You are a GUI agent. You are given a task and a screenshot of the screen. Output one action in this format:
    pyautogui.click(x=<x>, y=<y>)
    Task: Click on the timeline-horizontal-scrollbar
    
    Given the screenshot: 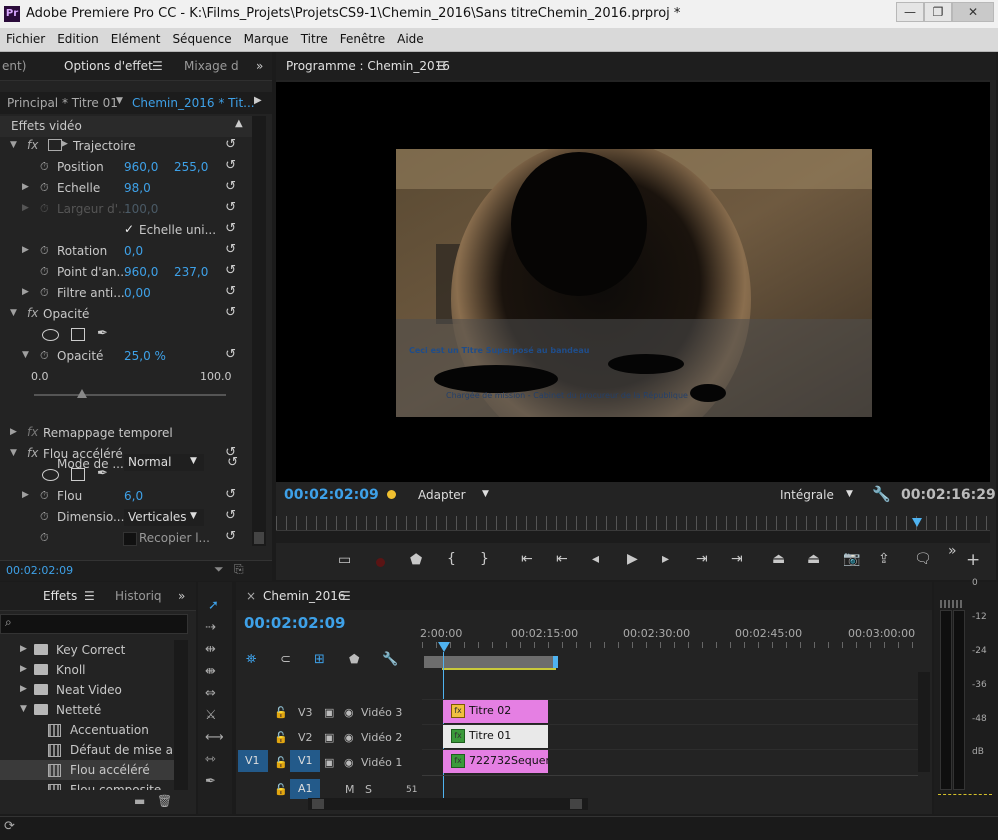 What is the action you would take?
    pyautogui.click(x=448, y=804)
    